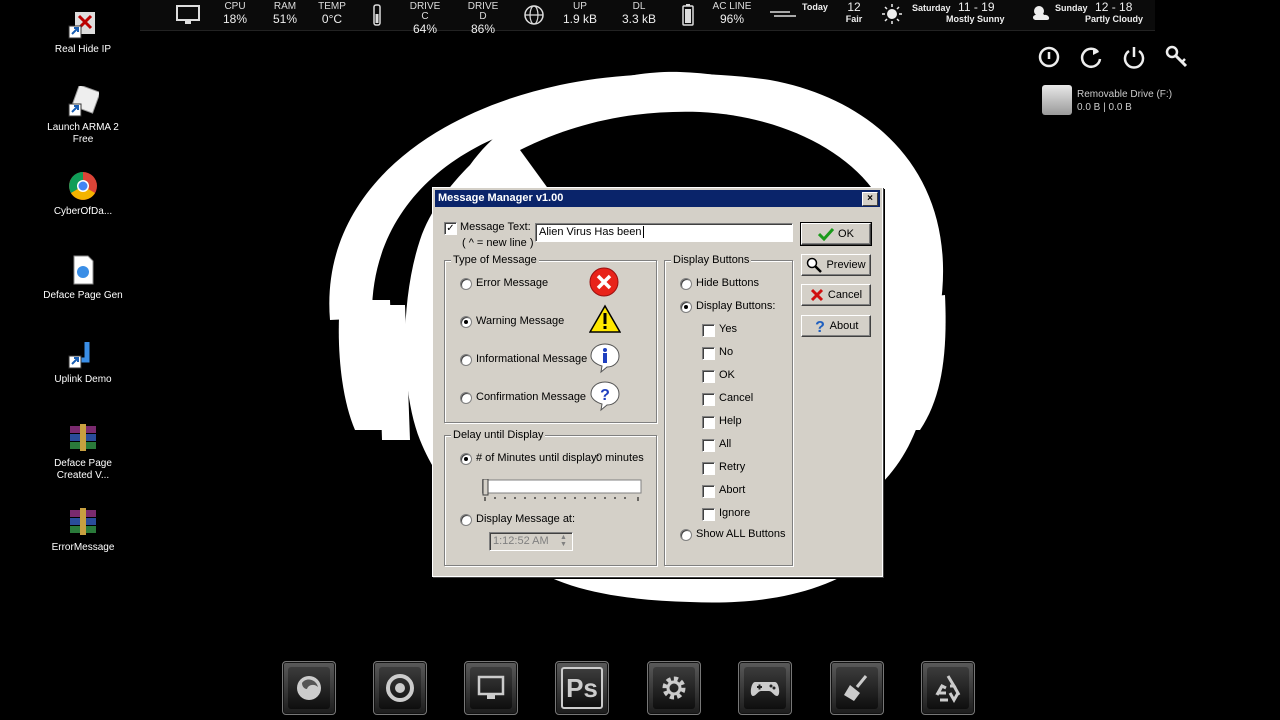 Image resolution: width=1280 pixels, height=720 pixels. Describe the element at coordinates (563, 541) in the screenshot. I see `time-spinner: ▲ ▼` at that location.